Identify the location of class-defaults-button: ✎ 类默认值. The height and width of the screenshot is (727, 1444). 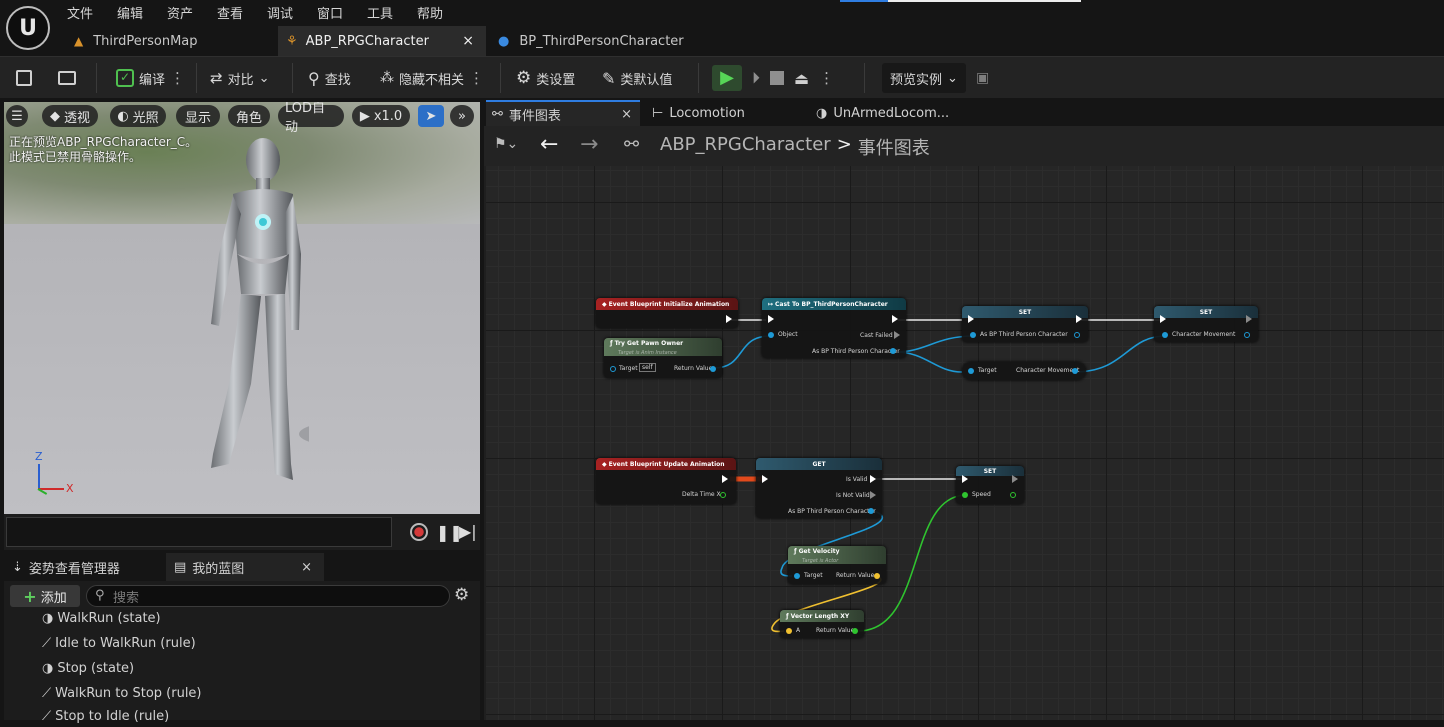
(637, 78).